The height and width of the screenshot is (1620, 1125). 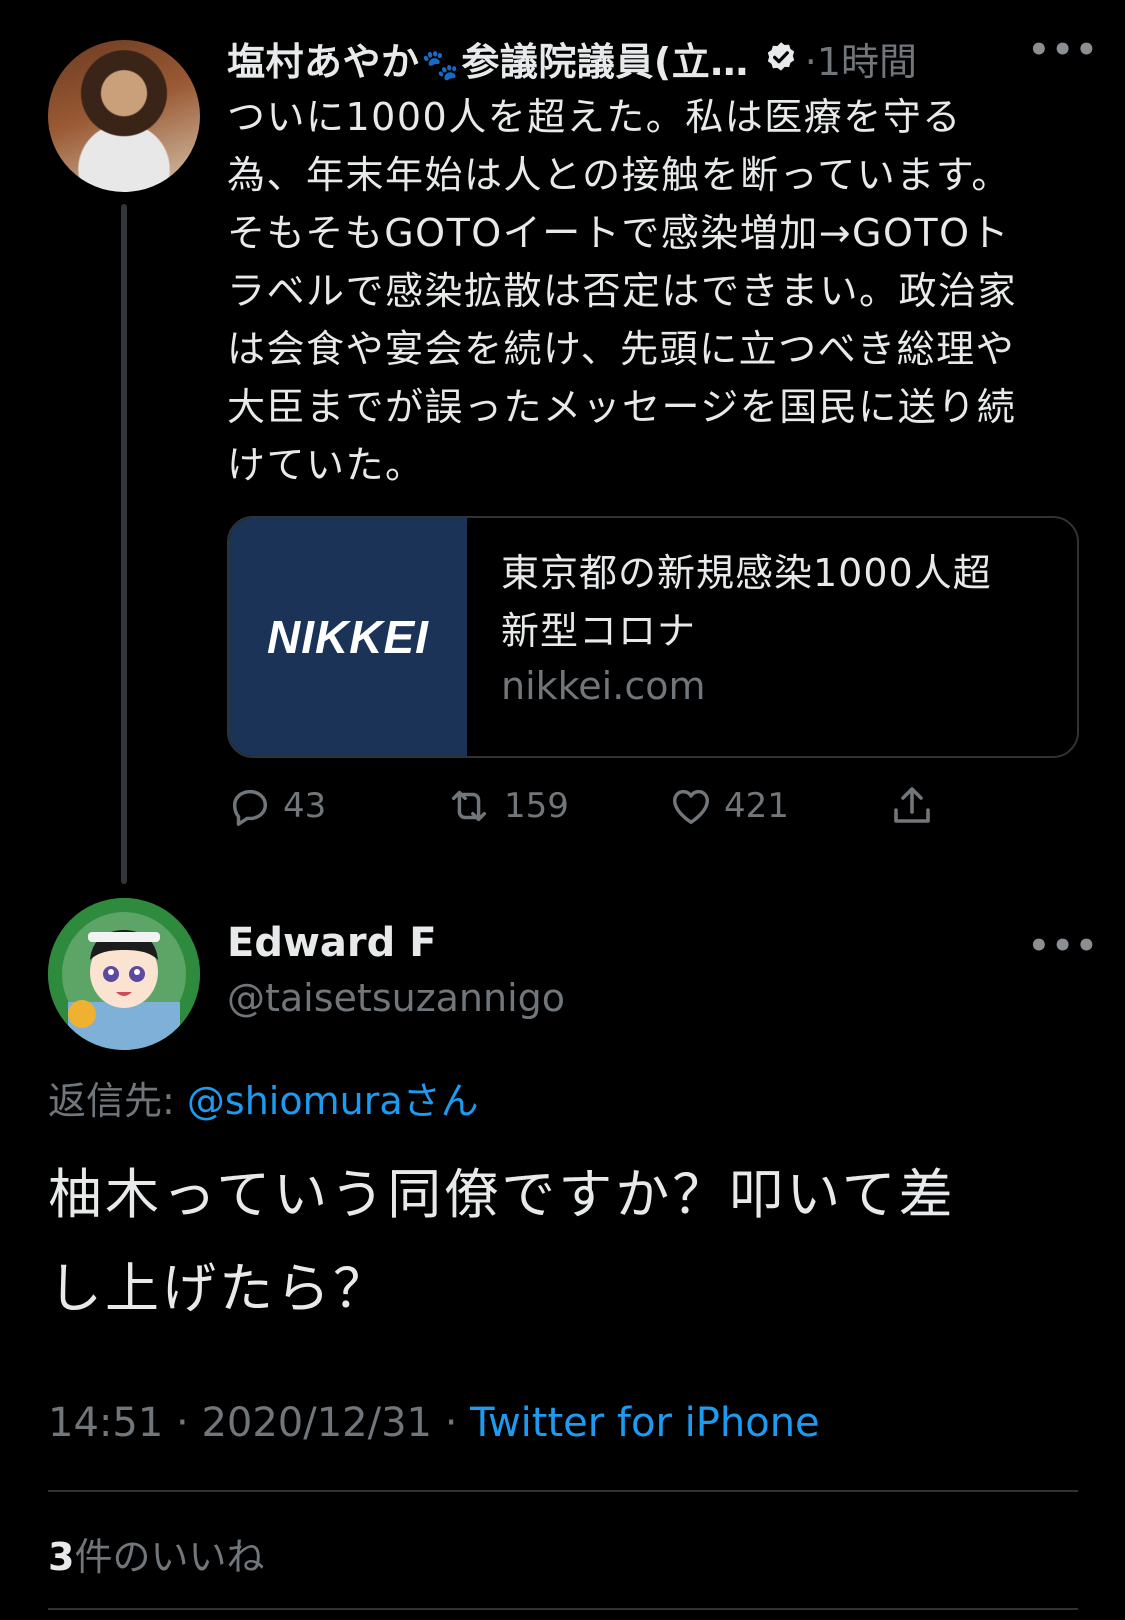 I want to click on parent-author-avatar, so click(x=124, y=116).